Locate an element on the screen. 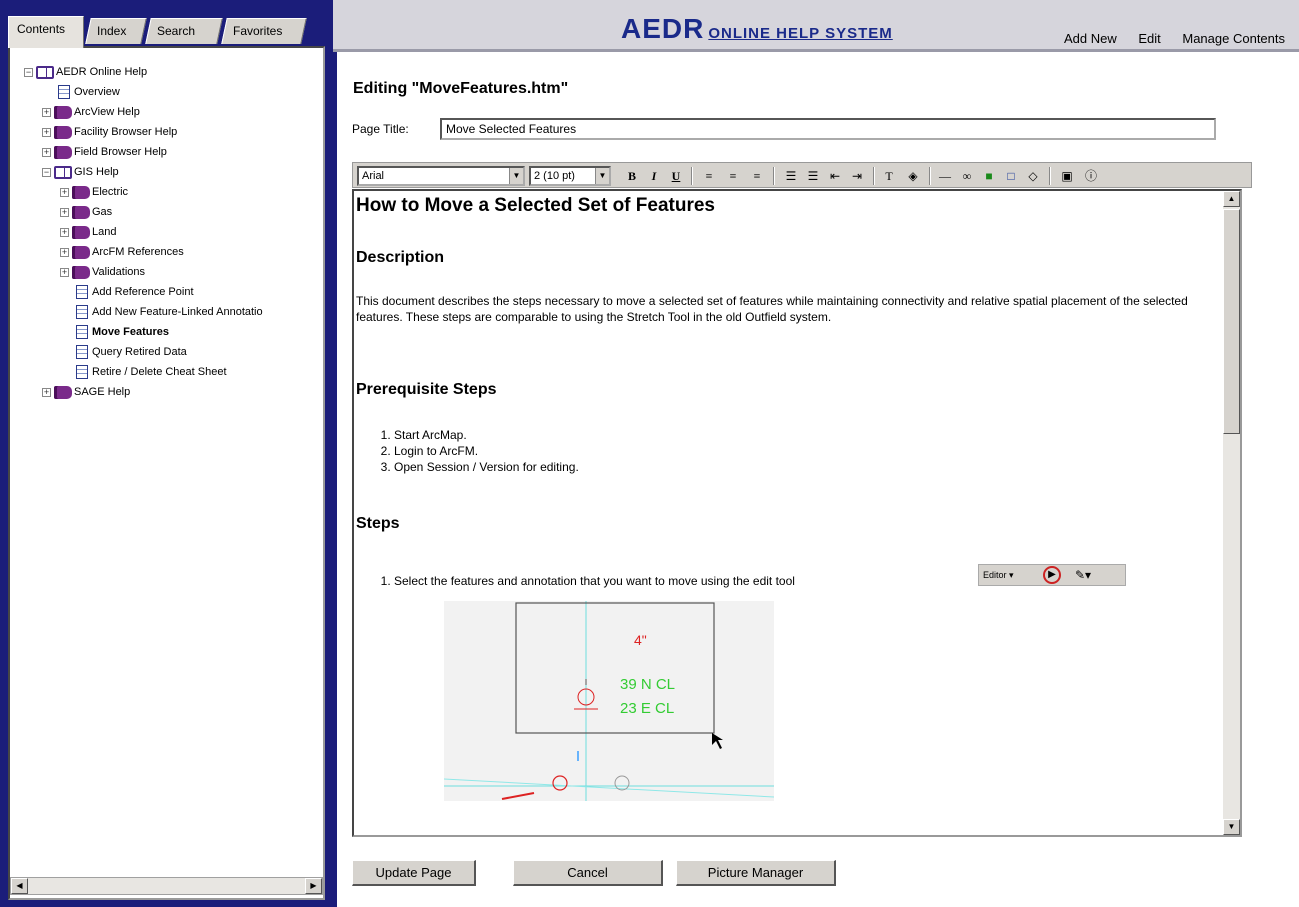 This screenshot has height=907, width=1299. nav-manage-contents: Manage Contents is located at coordinates (1233, 38).